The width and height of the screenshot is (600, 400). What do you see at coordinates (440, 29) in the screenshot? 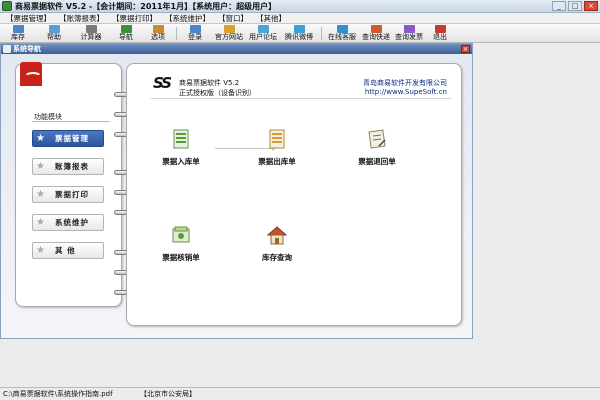
I see `exit-icon` at bounding box center [440, 29].